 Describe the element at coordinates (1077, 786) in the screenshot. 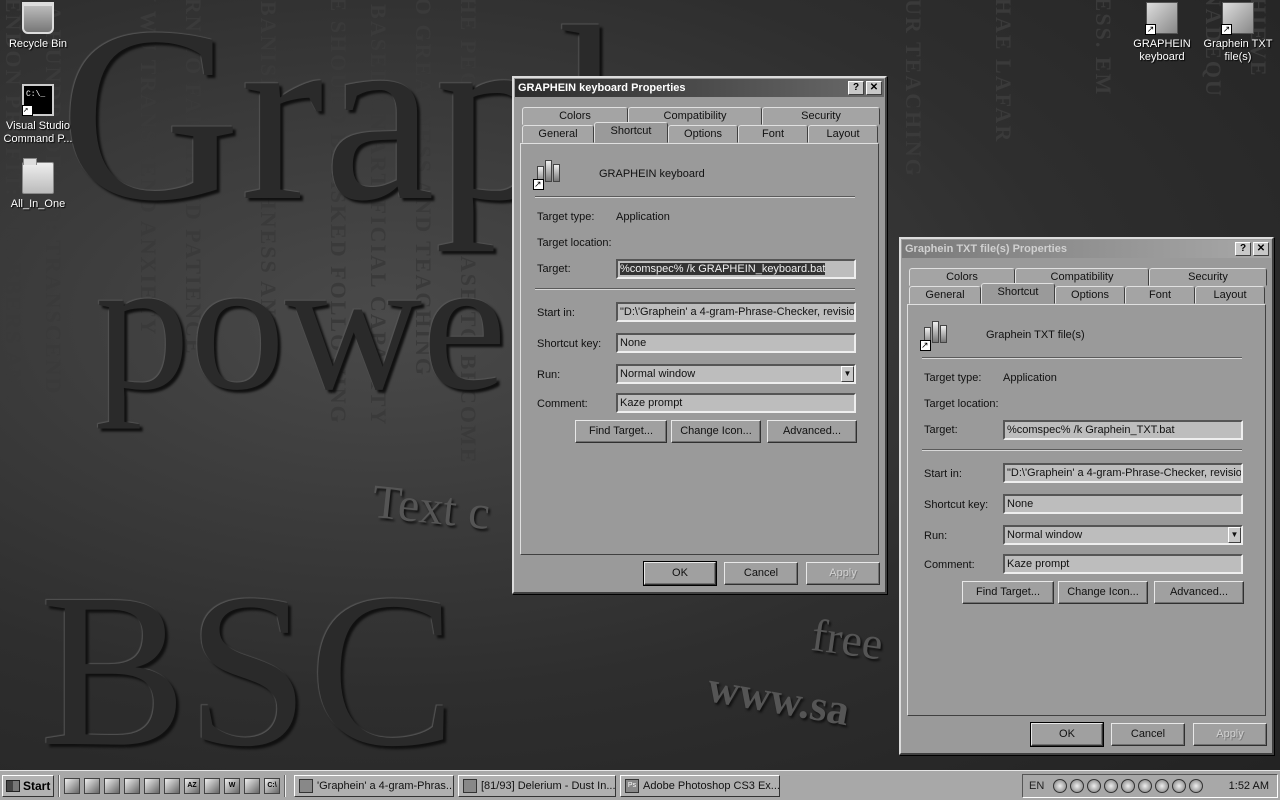

I see `antivirus-icon` at that location.